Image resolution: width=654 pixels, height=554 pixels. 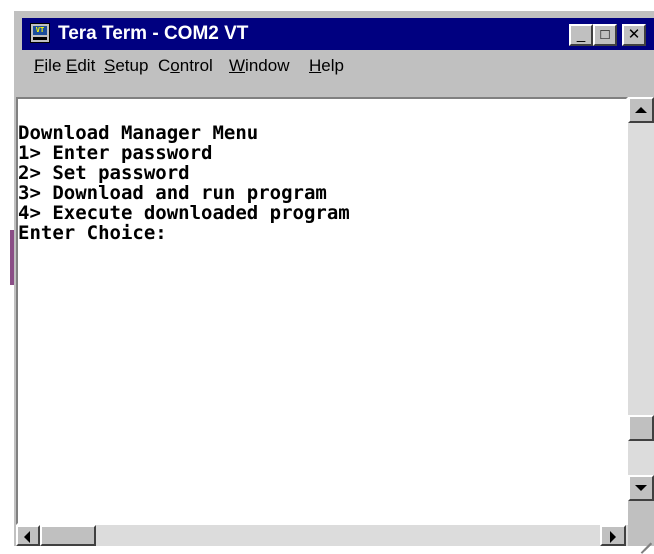 What do you see at coordinates (641, 539) in the screenshot?
I see `resize-grip-icon` at bounding box center [641, 539].